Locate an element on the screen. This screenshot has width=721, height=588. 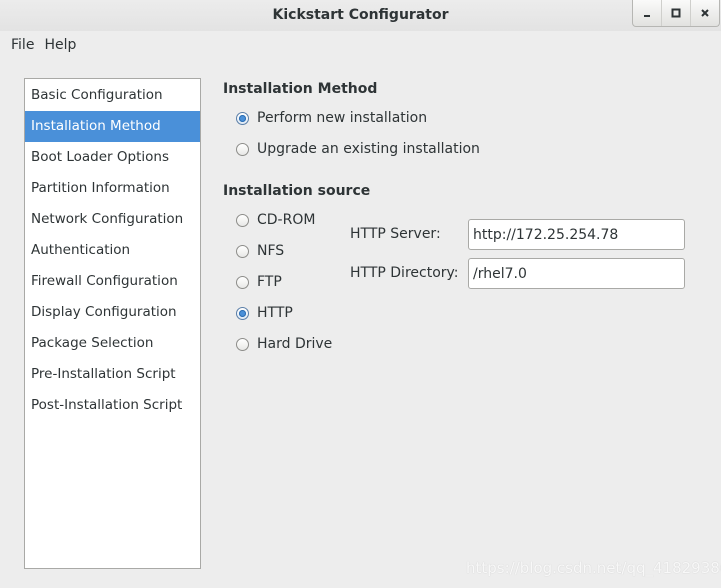
maximize-icon is located at coordinates (676, 13).